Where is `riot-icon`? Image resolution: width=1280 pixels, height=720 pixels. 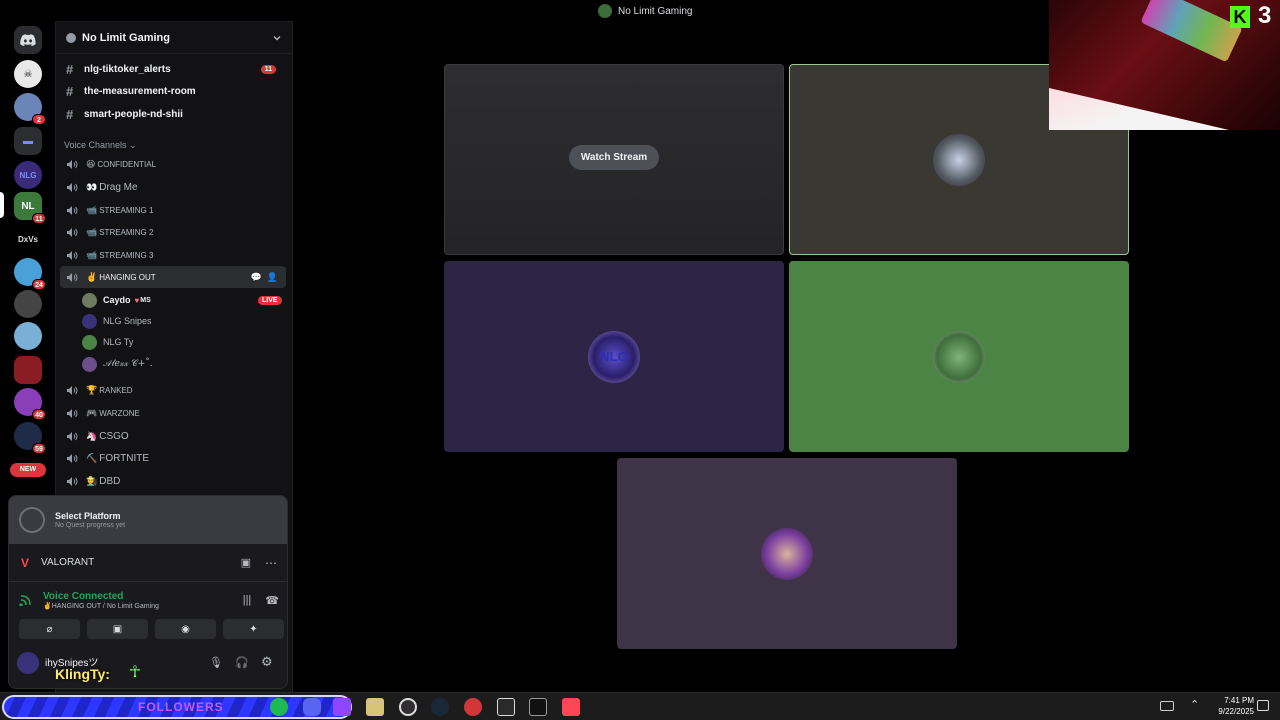 riot-icon is located at coordinates (473, 707).